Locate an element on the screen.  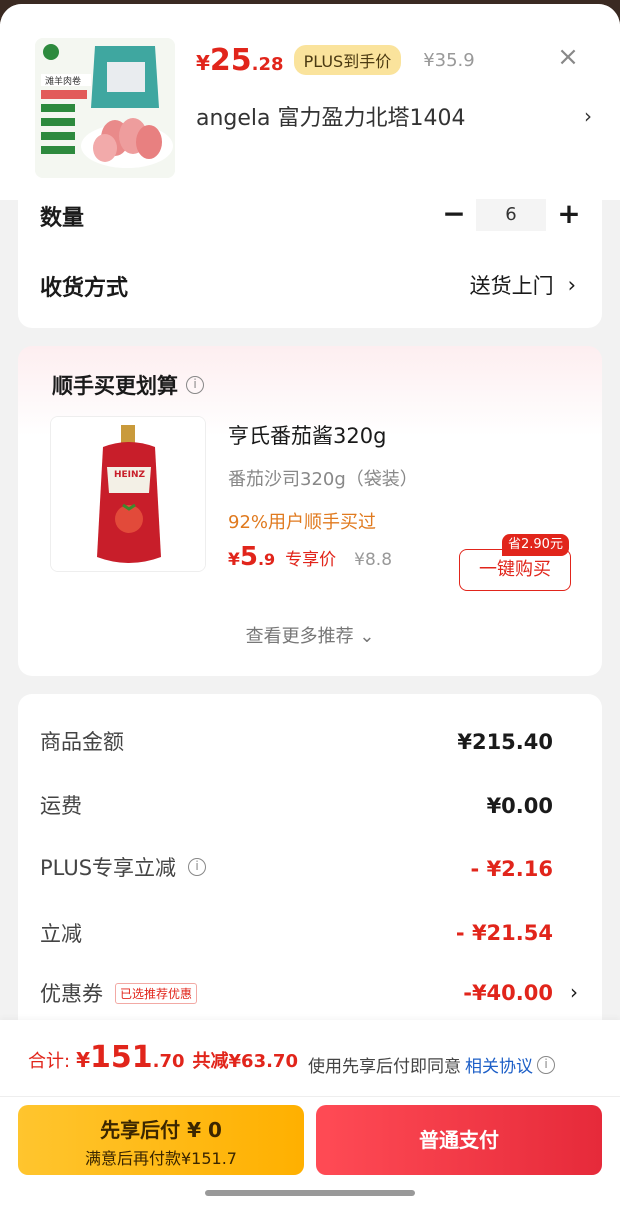
recommend-title: 顺手买更划算 i is located at coordinates (128, 385).